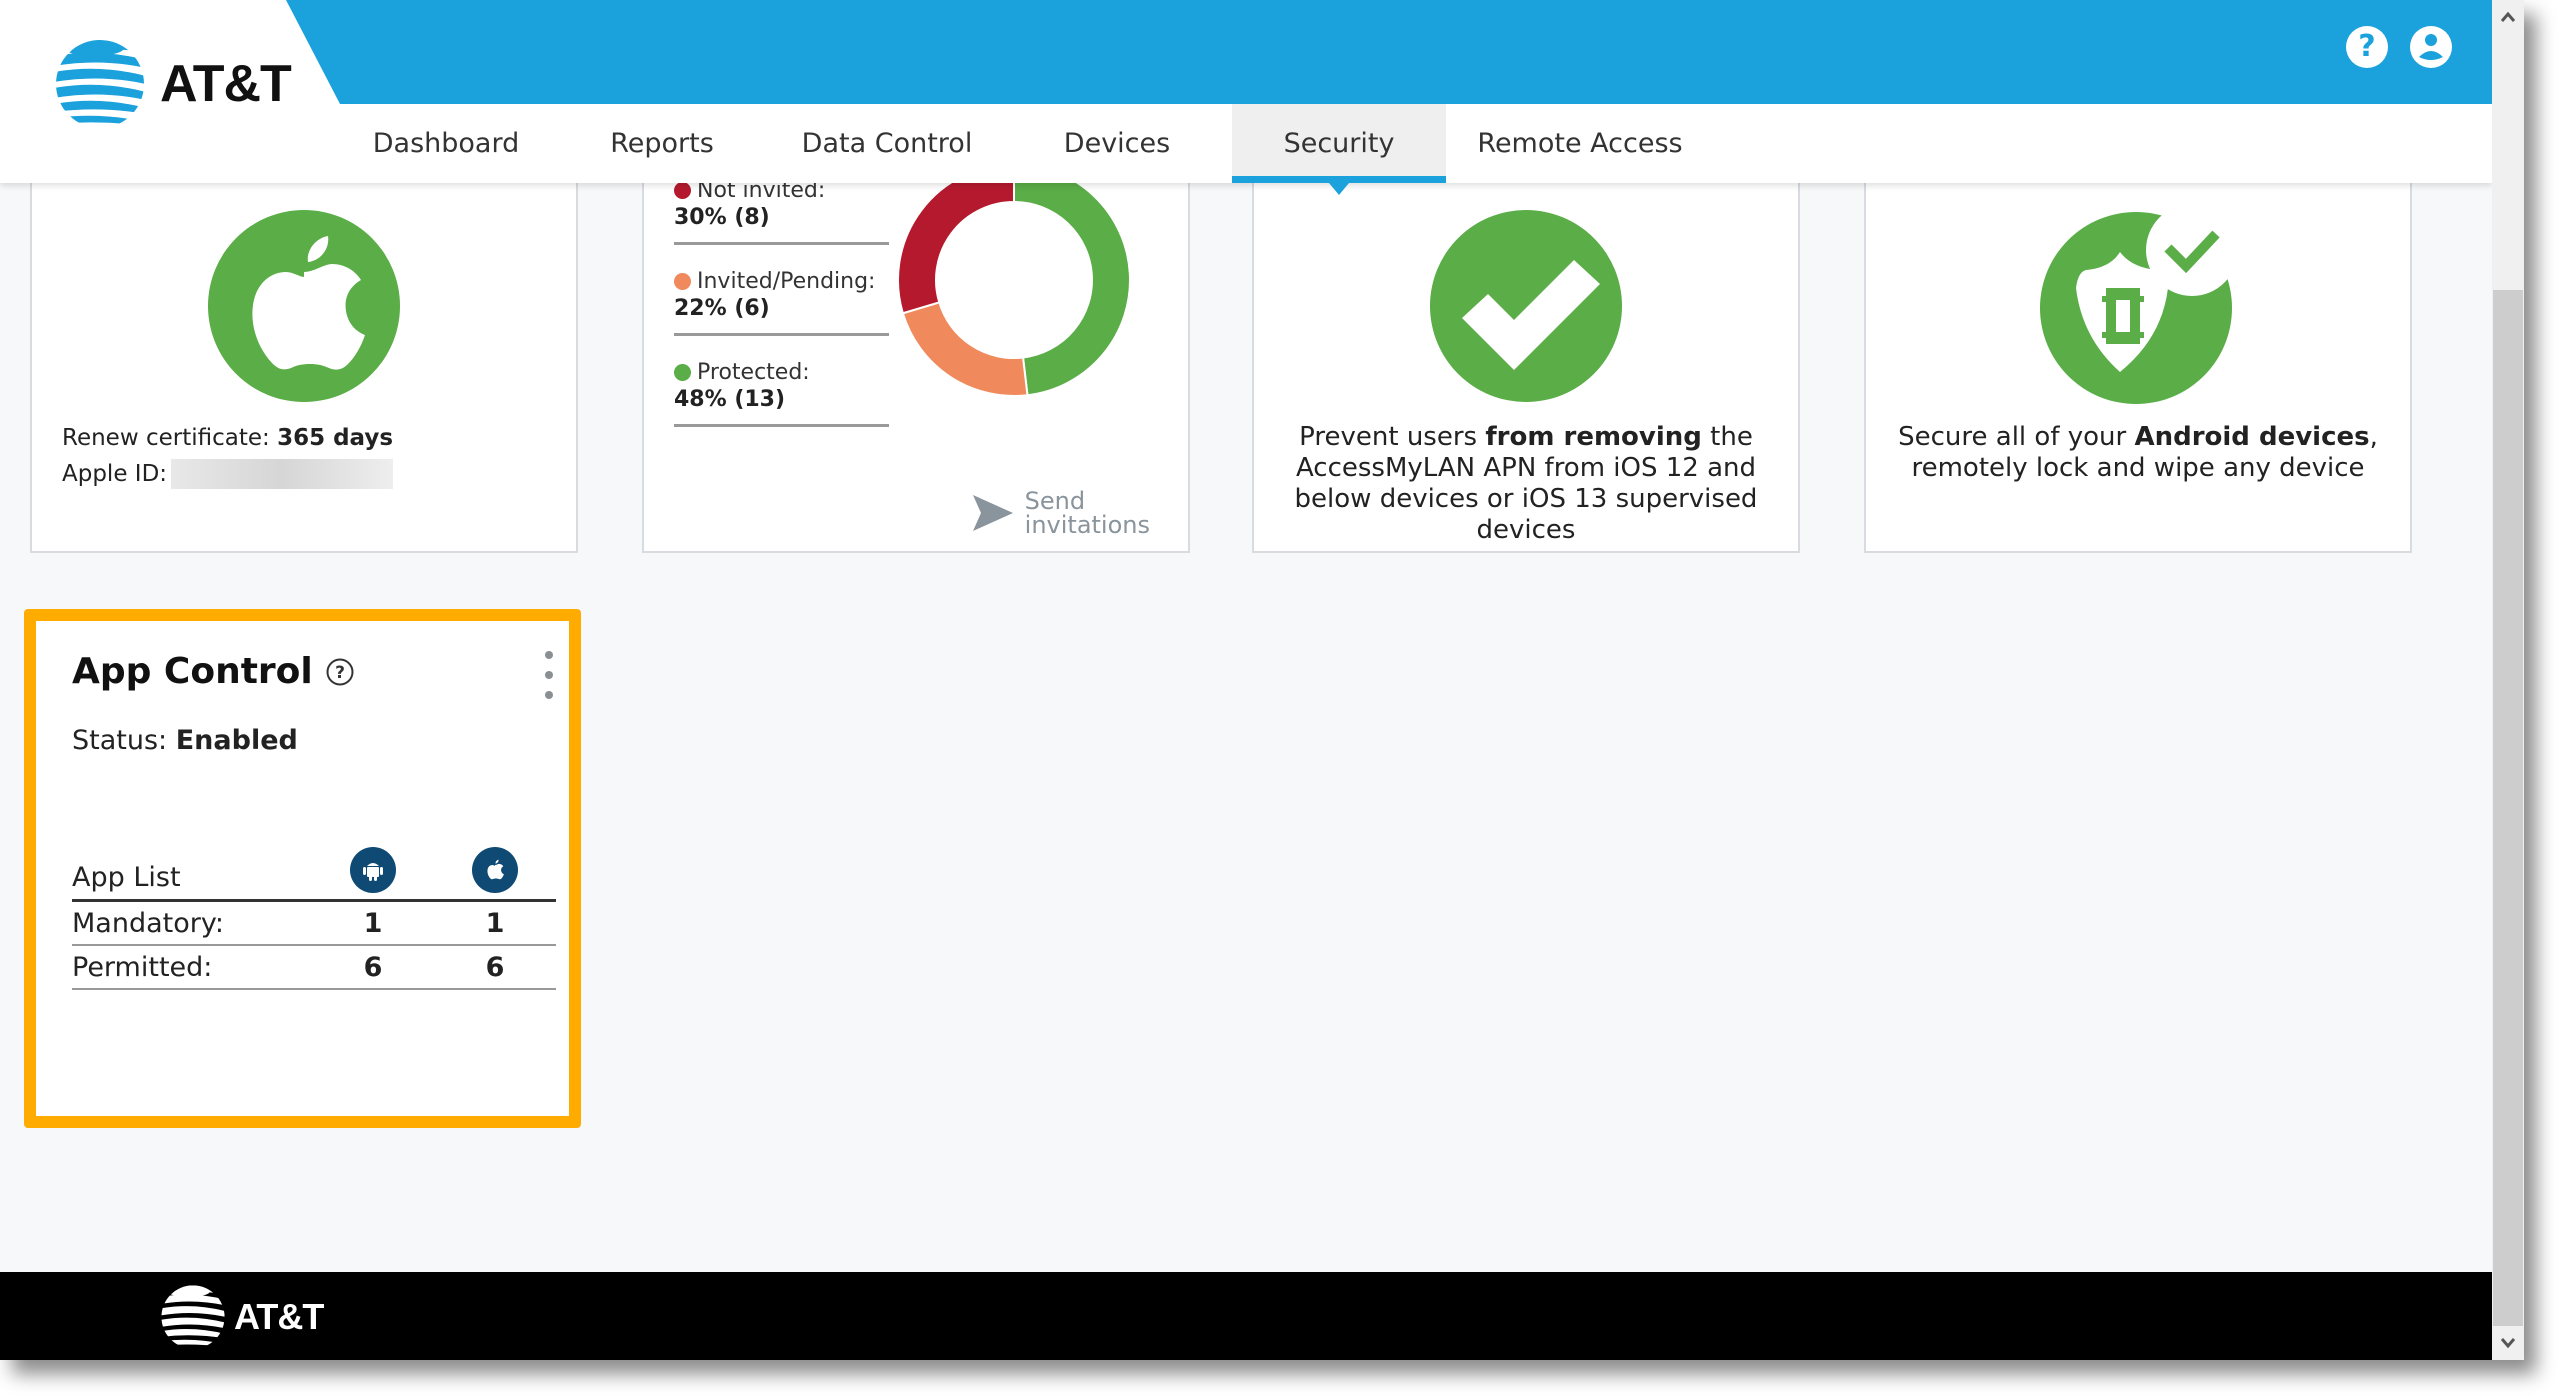  What do you see at coordinates (2399, 47) in the screenshot?
I see `header-actions: ?` at bounding box center [2399, 47].